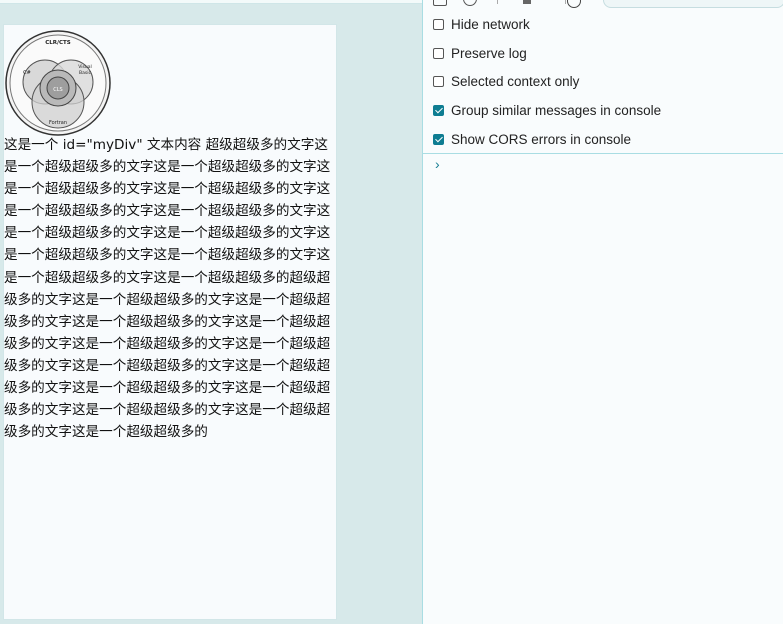 The width and height of the screenshot is (783, 624). I want to click on setting-label: Show CORS errors in console, so click(541, 140).